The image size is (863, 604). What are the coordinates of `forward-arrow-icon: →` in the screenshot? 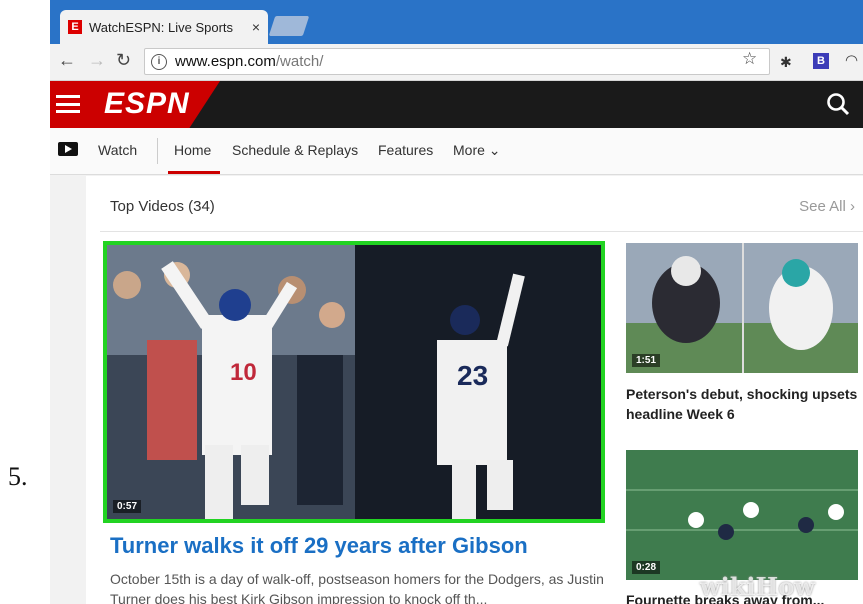 It's located at (97, 60).